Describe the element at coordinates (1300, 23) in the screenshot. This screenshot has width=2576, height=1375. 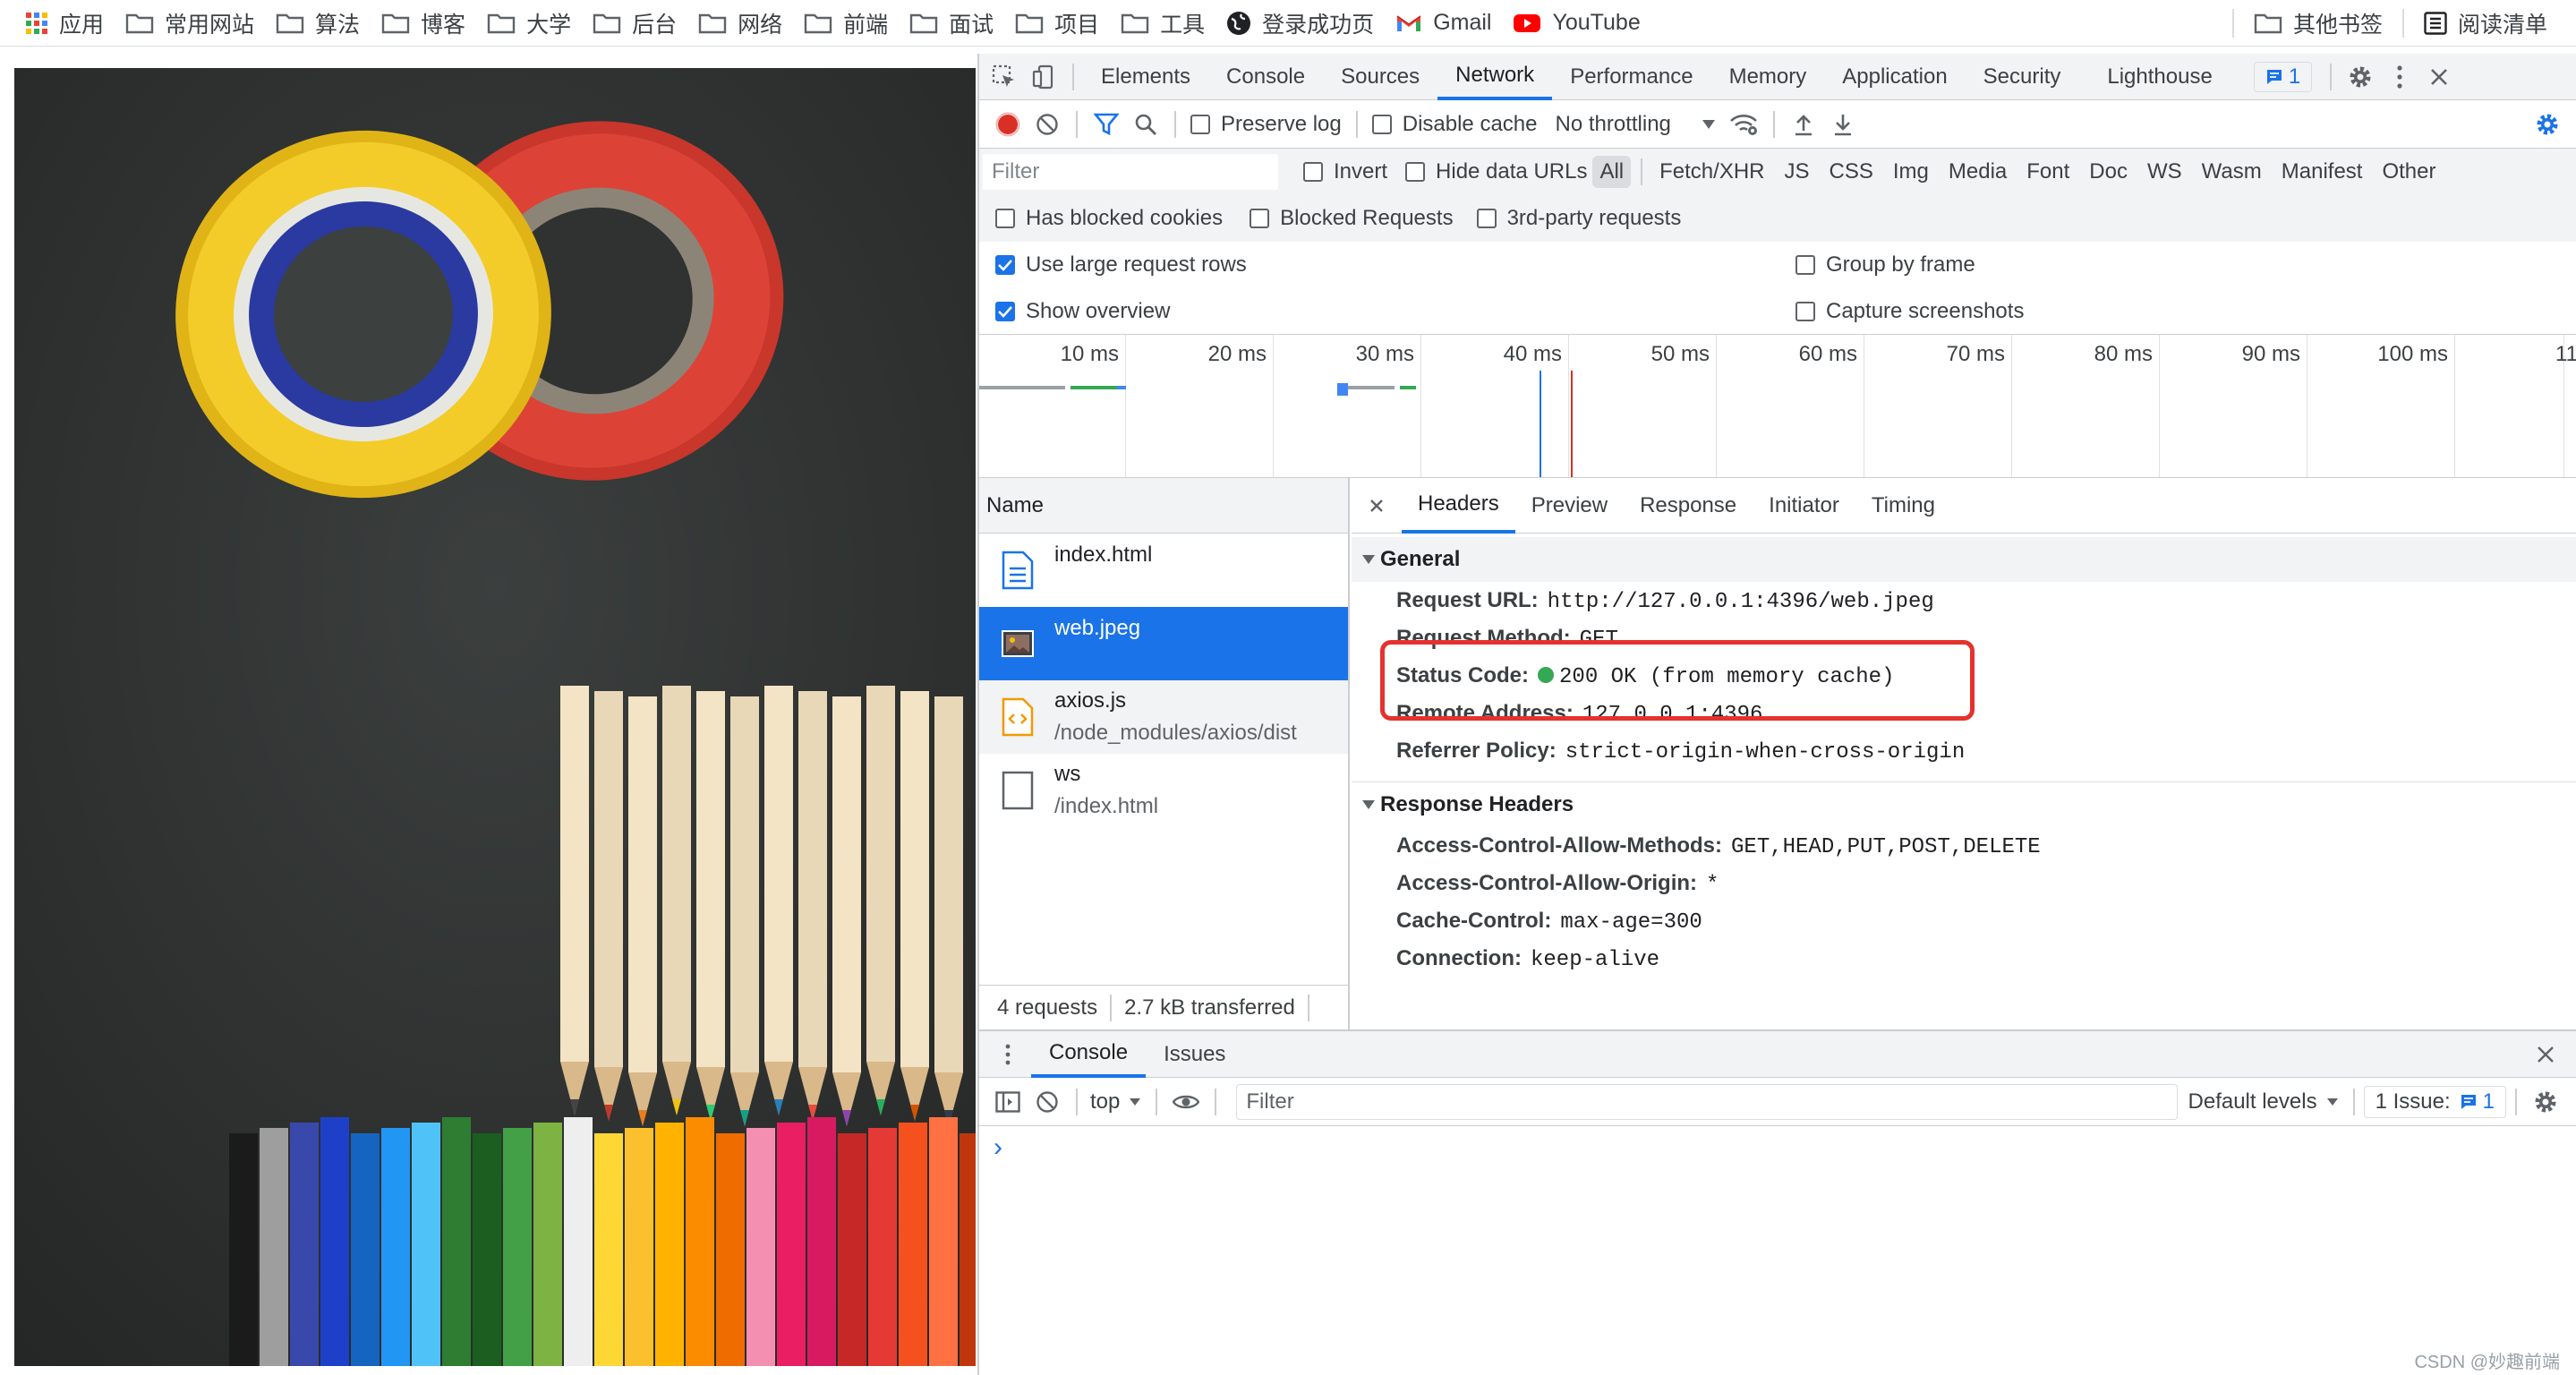
I see `bookmark-login-page: 登录成功页` at that location.